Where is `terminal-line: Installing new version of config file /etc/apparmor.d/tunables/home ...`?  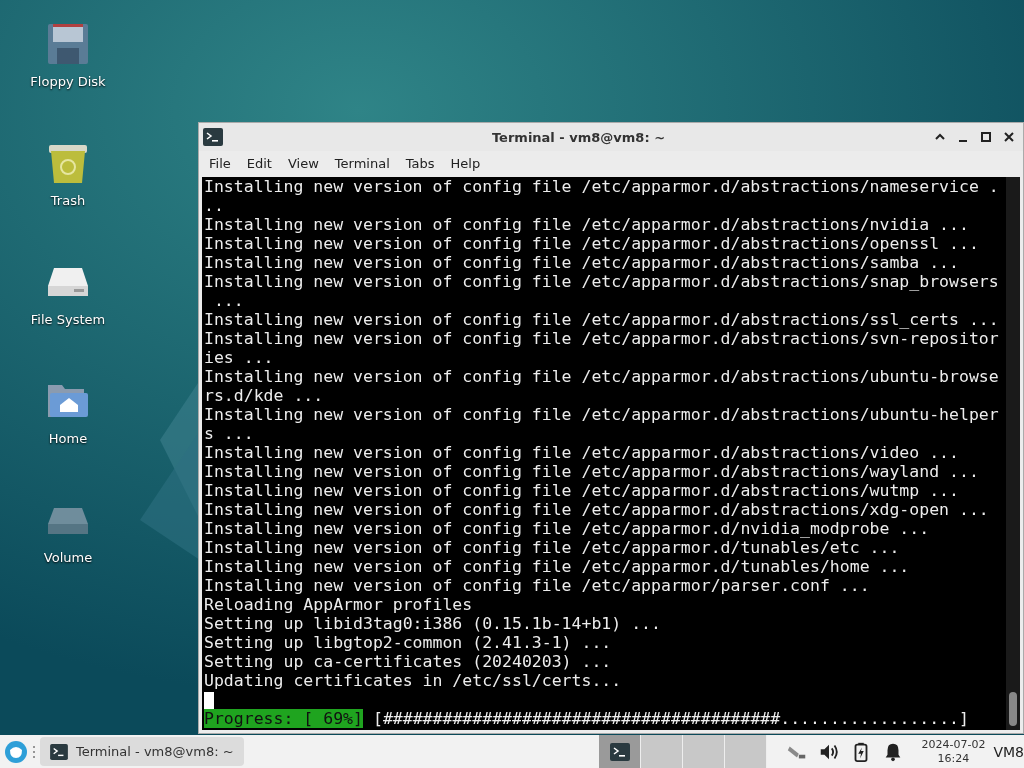
terminal-line: Installing new version of config file /etc/apparmor.d/tunables/home ... is located at coordinates (557, 566).